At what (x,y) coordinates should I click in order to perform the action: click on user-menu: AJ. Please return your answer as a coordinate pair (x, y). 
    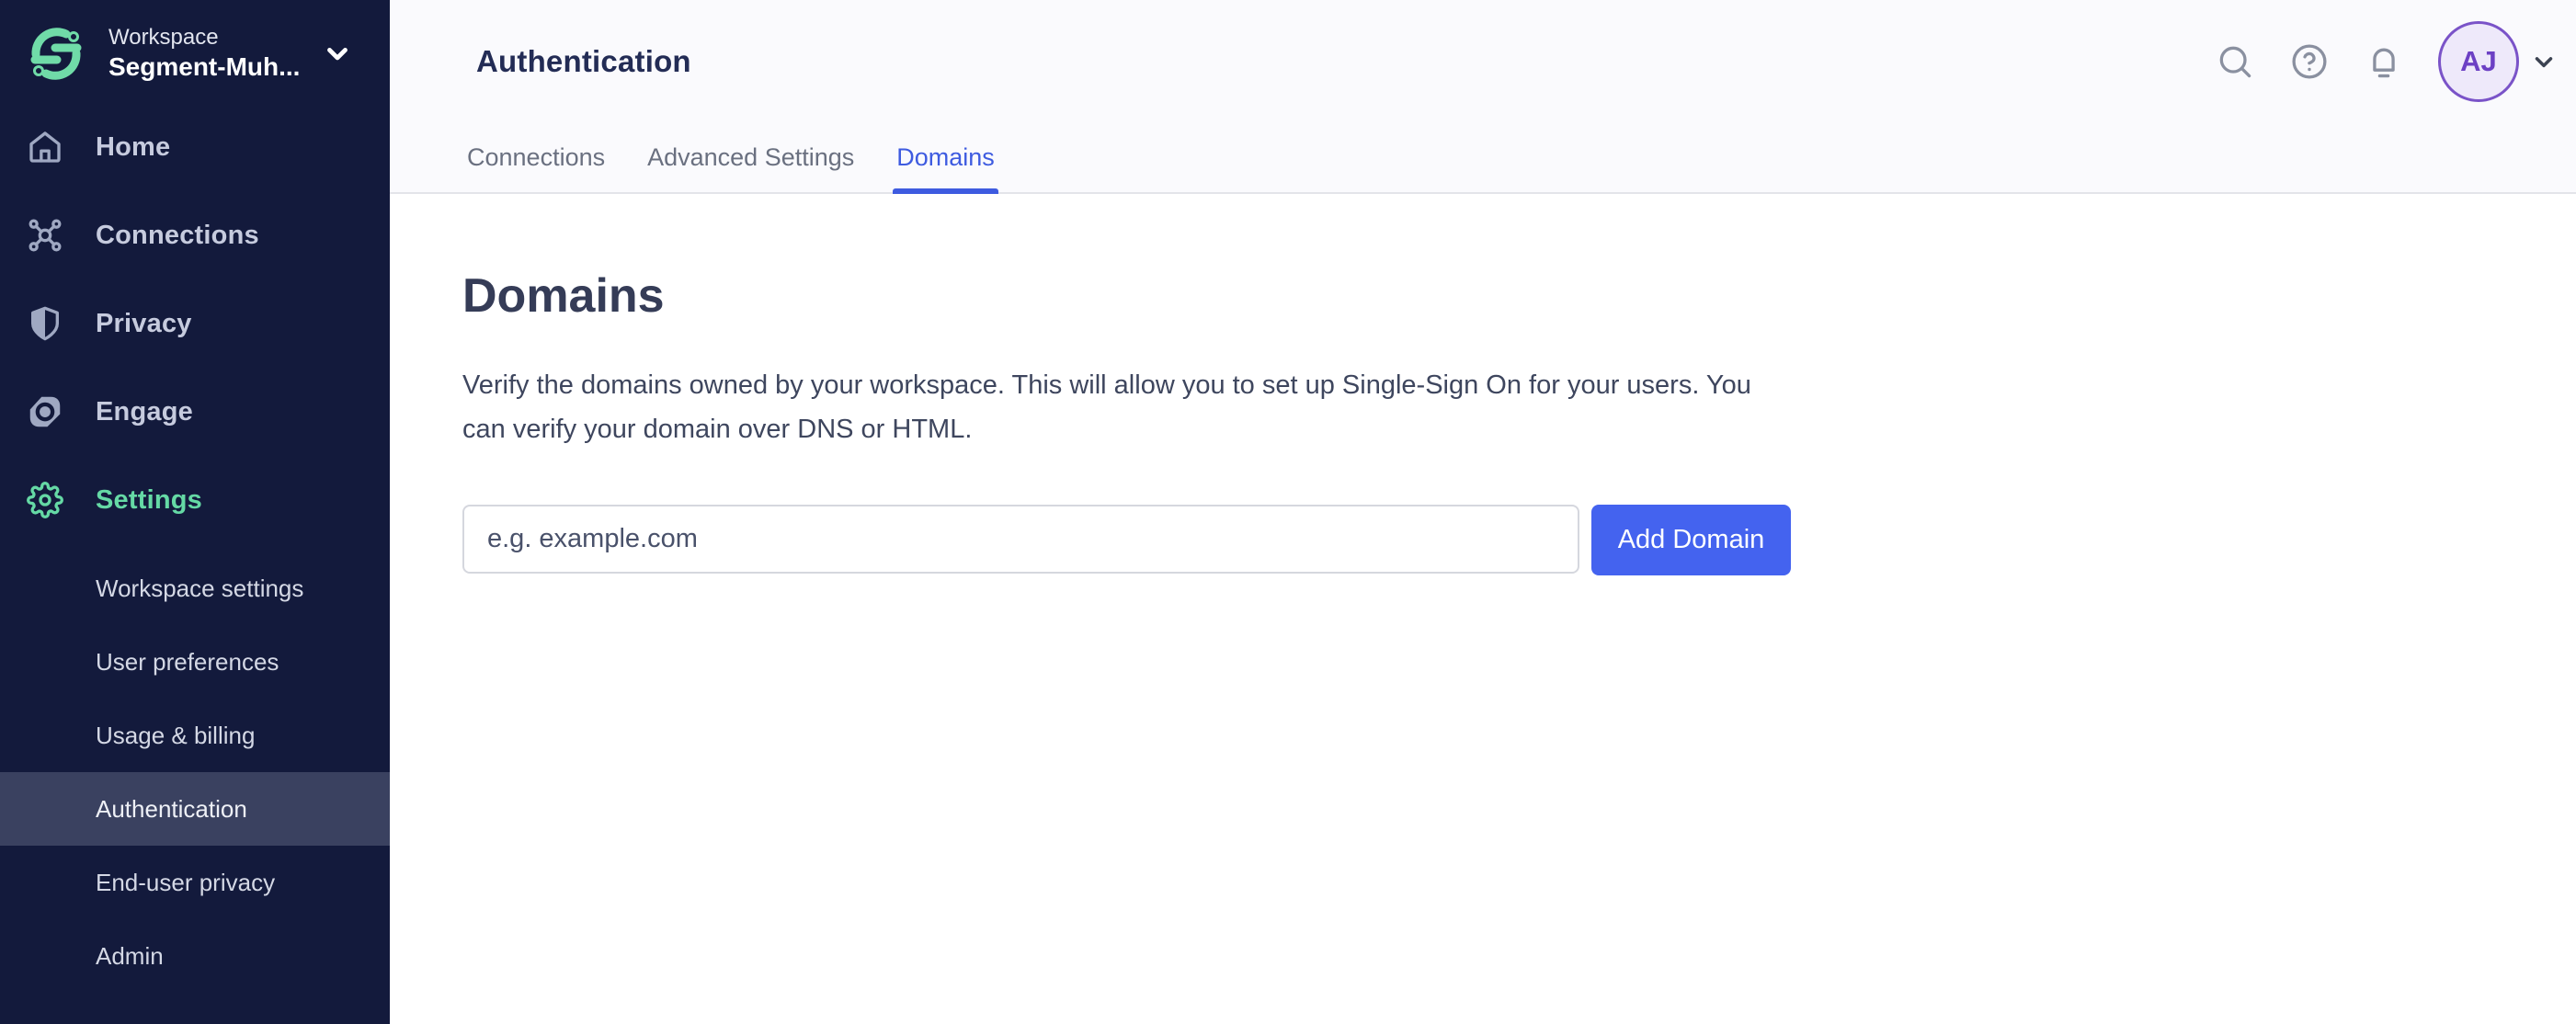
    Looking at the image, I should click on (2498, 61).